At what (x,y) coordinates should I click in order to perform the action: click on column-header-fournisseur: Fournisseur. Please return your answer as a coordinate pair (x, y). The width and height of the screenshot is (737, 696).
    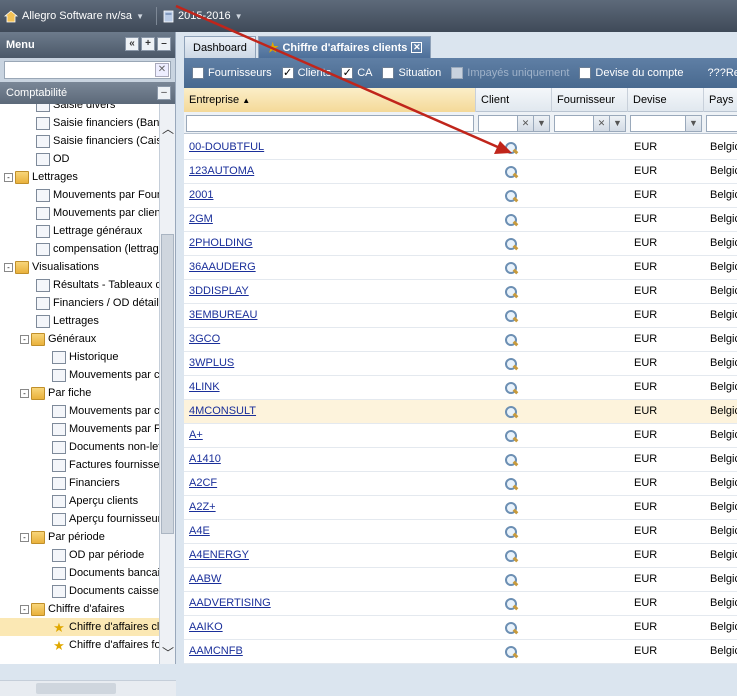
    Looking at the image, I should click on (590, 100).